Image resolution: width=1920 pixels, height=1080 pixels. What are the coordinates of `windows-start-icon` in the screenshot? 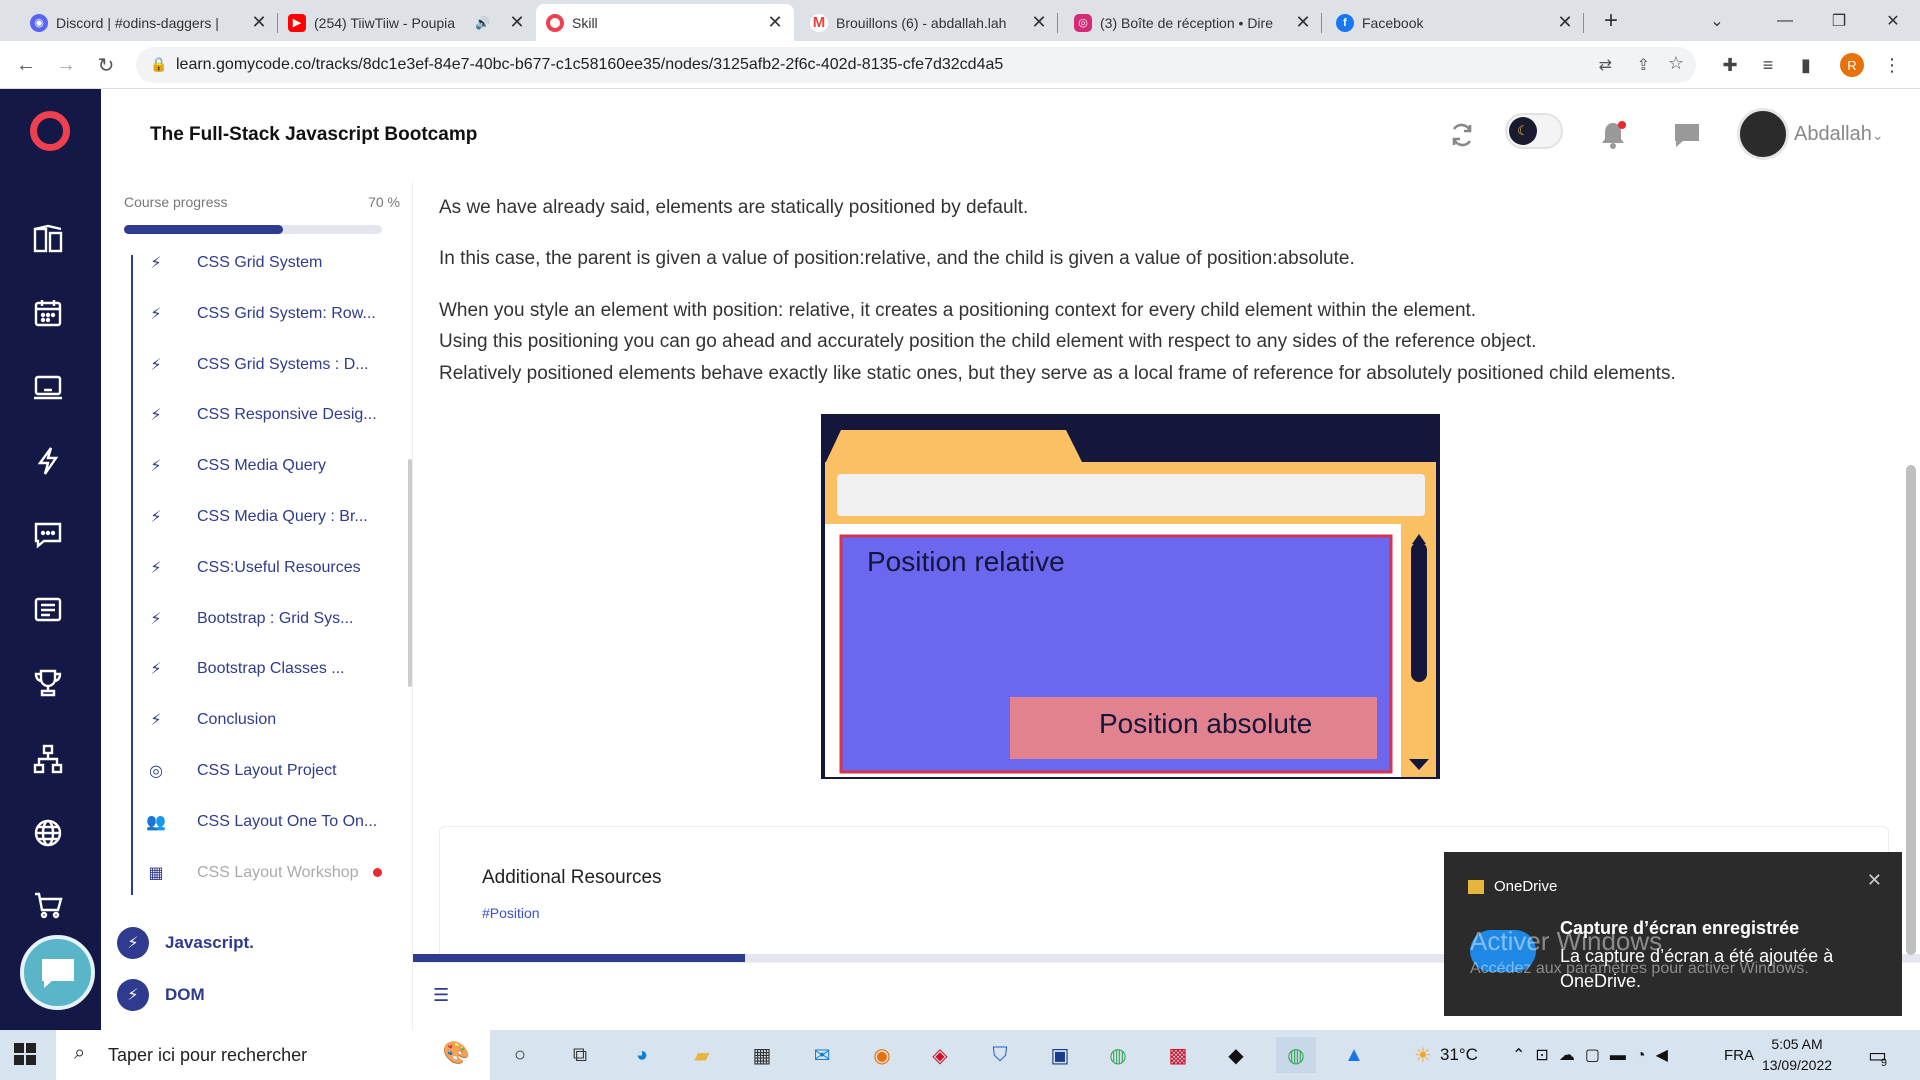 It's located at (25, 1054).